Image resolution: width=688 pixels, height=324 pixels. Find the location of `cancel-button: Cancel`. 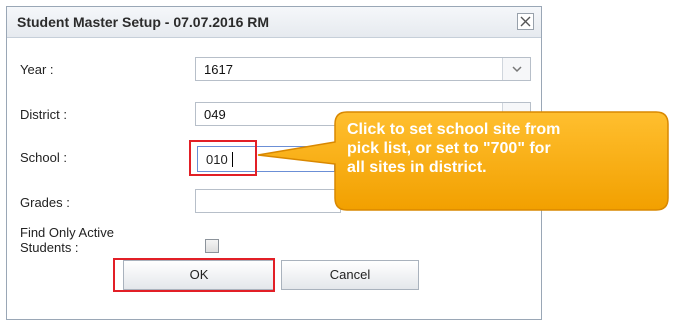

cancel-button: Cancel is located at coordinates (350, 275).